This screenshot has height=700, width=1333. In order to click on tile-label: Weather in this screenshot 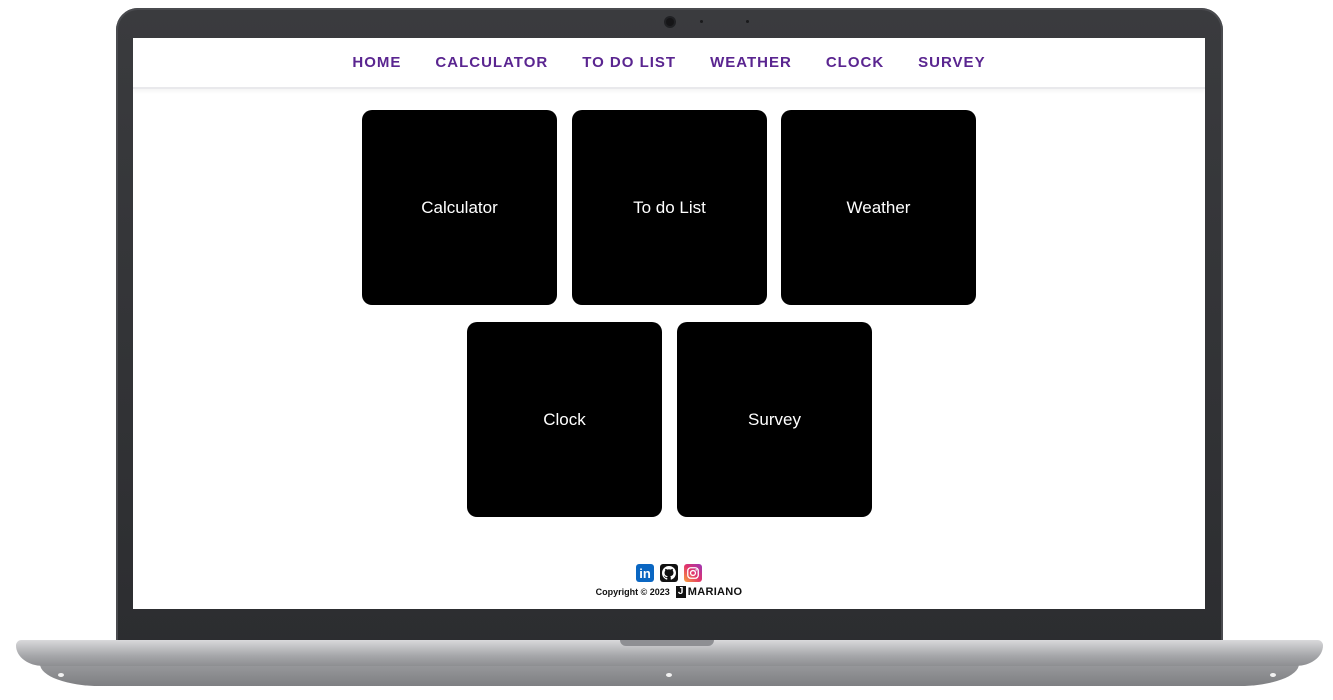, I will do `click(878, 207)`.